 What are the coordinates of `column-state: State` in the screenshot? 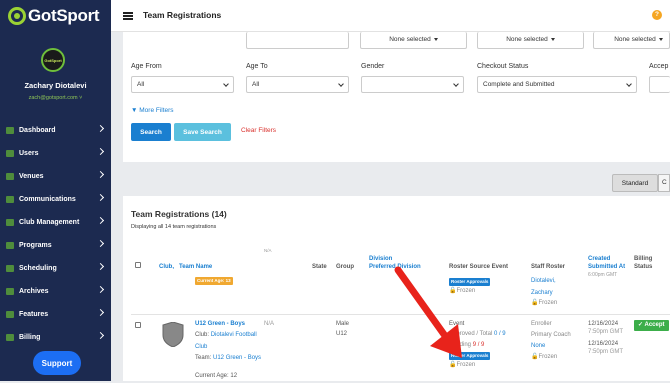 It's located at (319, 267).